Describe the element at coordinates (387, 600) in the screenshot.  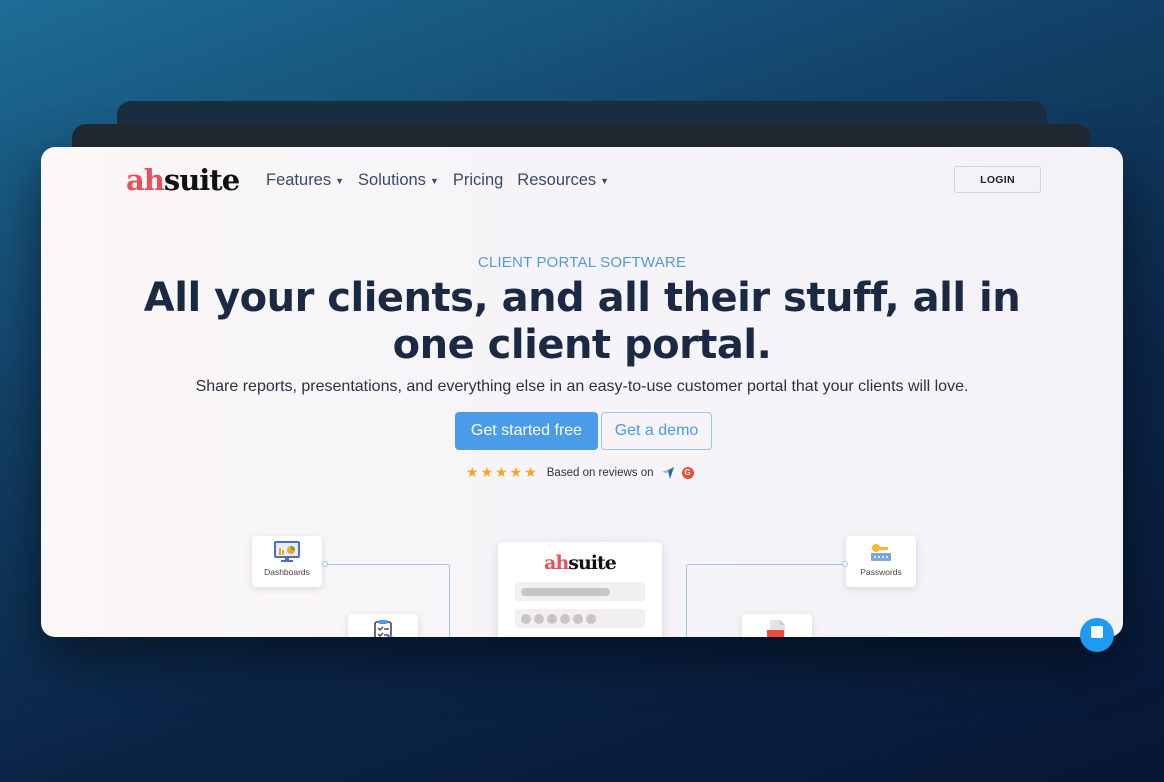
I see `connector-left` at that location.